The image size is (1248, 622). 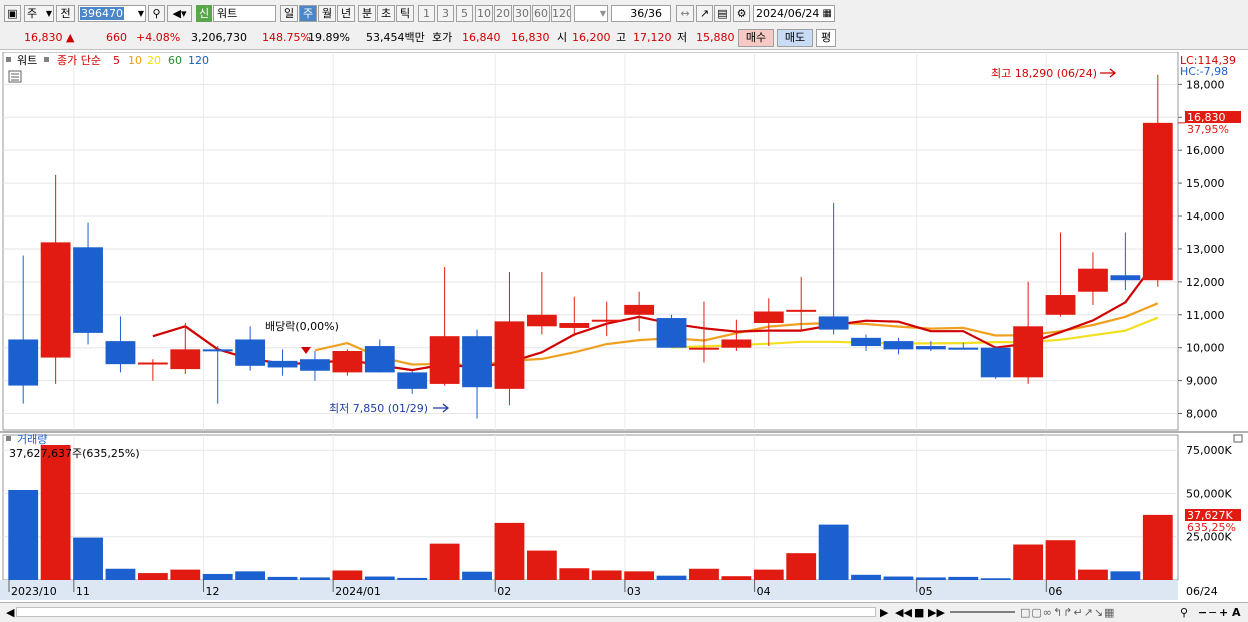 What do you see at coordinates (367, 13) in the screenshot?
I see `tab-minute: 분` at bounding box center [367, 13].